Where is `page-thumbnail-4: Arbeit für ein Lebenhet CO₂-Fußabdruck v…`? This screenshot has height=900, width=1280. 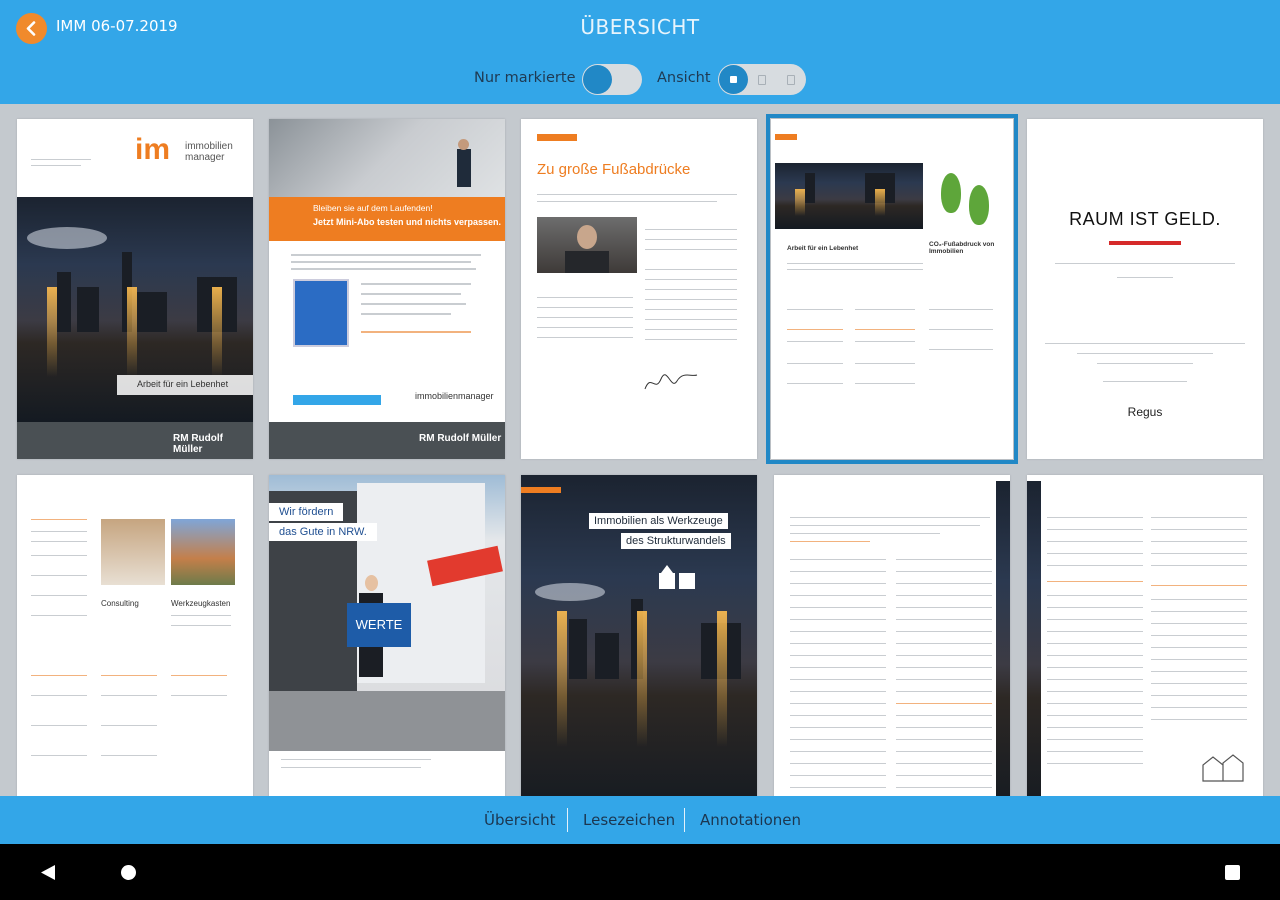
page-thumbnail-4: Arbeit für ein Lebenhet CO₂-Fußabdruck v… is located at coordinates (892, 289).